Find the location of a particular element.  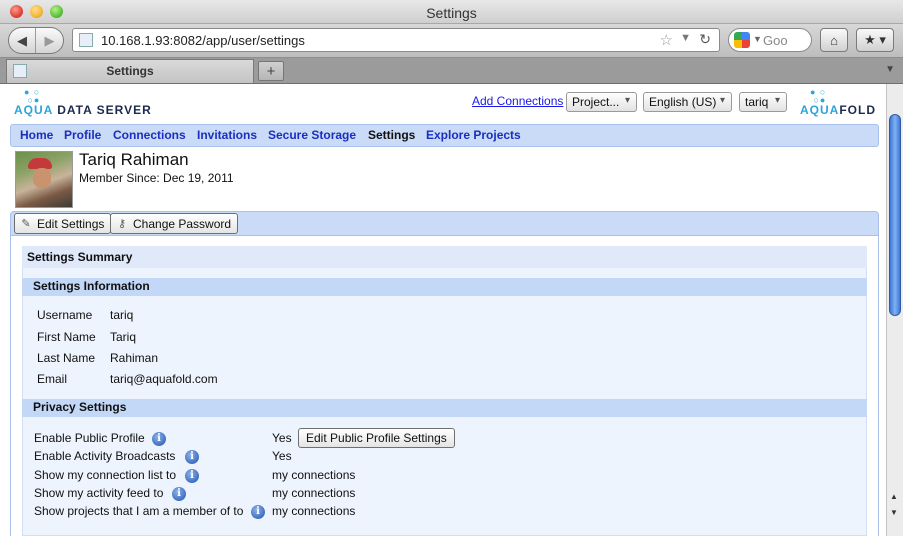

forward-button: ▶ is located at coordinates (49, 40).